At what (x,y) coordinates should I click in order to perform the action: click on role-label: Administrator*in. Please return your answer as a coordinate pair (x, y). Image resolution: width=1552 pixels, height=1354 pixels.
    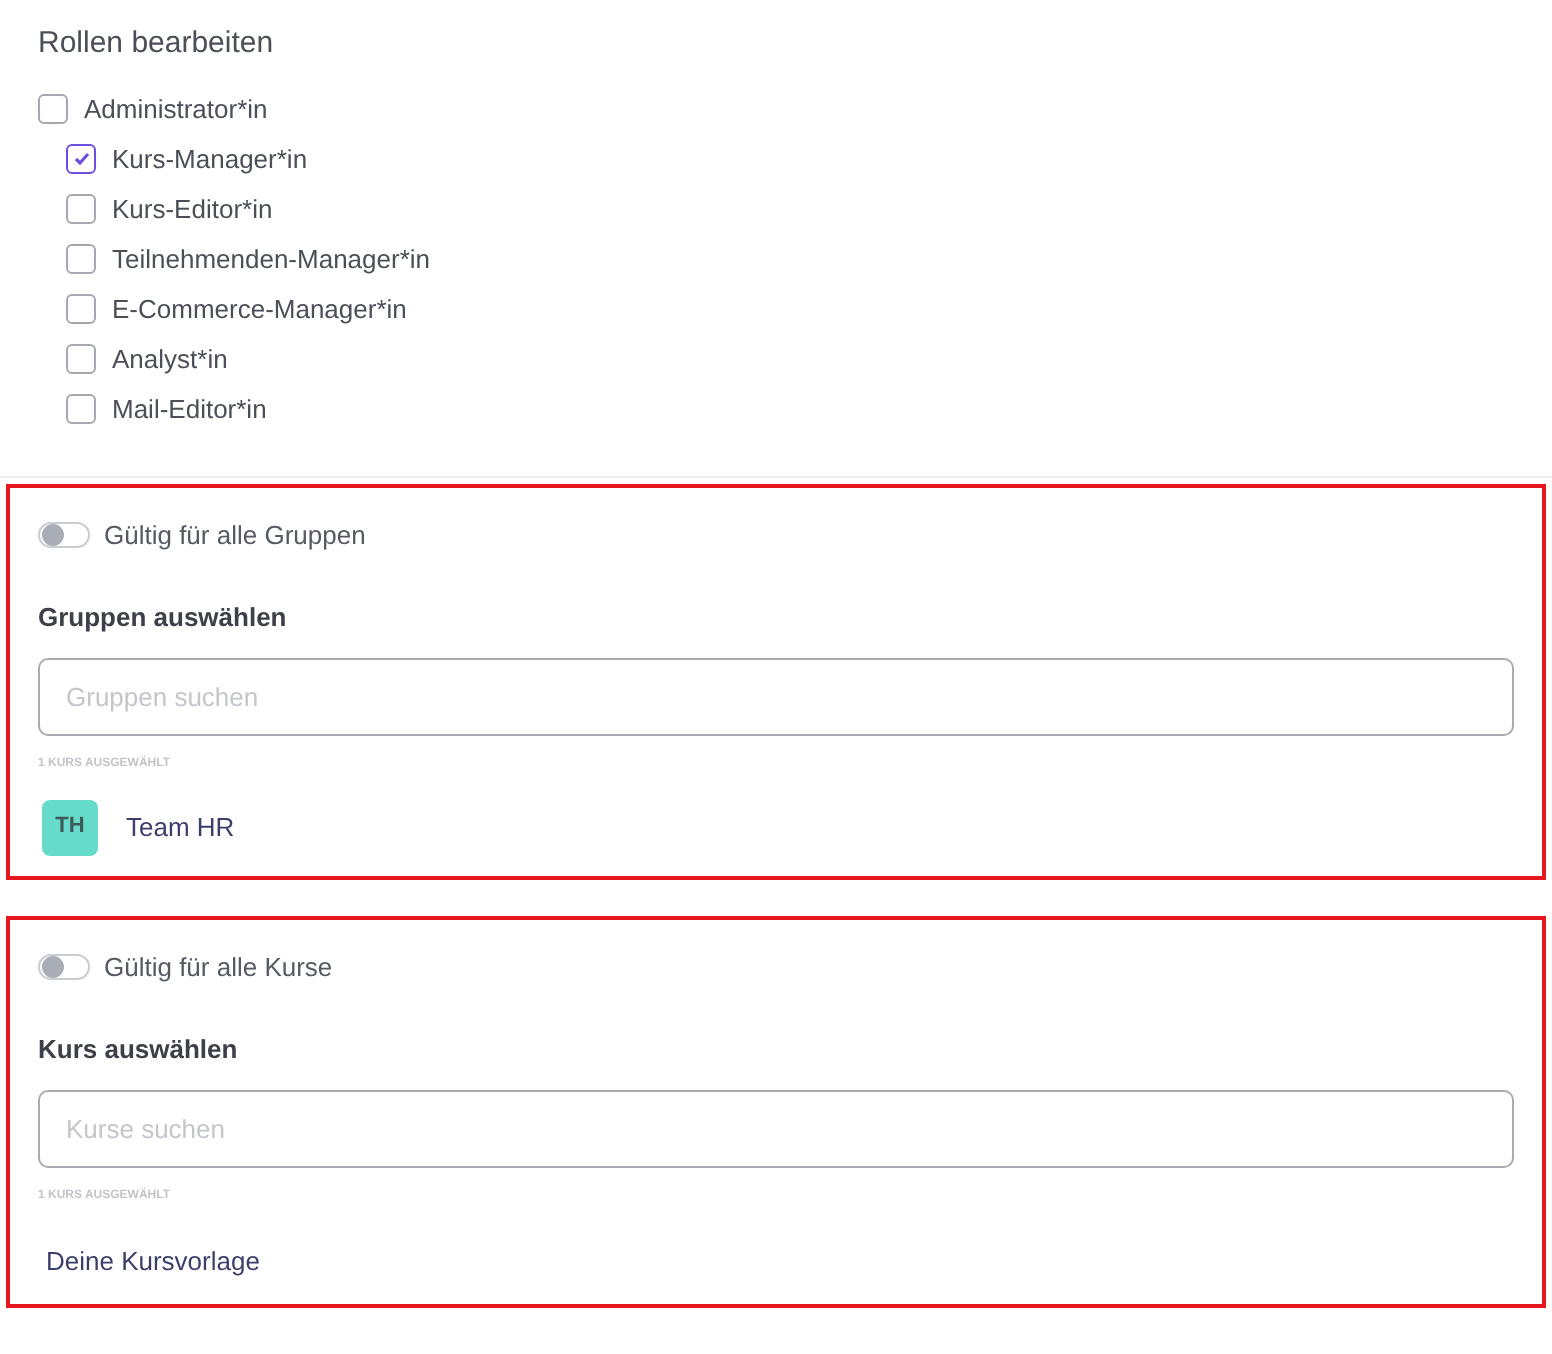
    Looking at the image, I should click on (176, 109).